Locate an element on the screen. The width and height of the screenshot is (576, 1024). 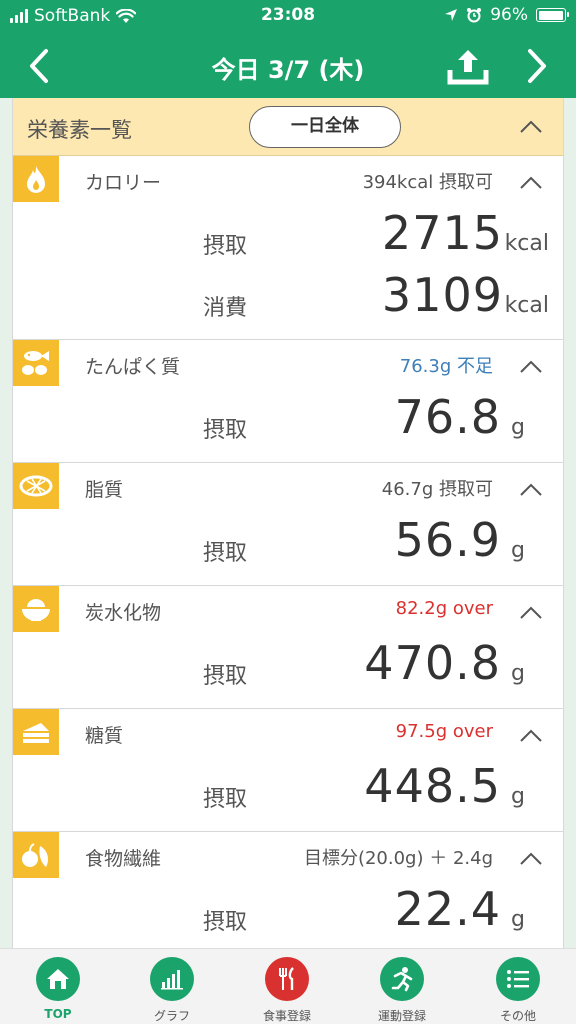
summary-header: 栄養素一覧 一日全体 is located at coordinates (288, 127).